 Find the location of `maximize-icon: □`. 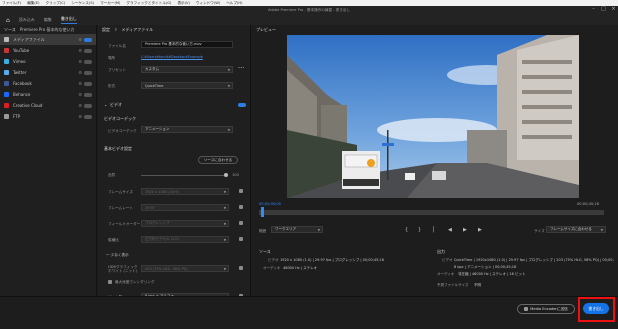

maximize-icon: □ is located at coordinates (603, 9).